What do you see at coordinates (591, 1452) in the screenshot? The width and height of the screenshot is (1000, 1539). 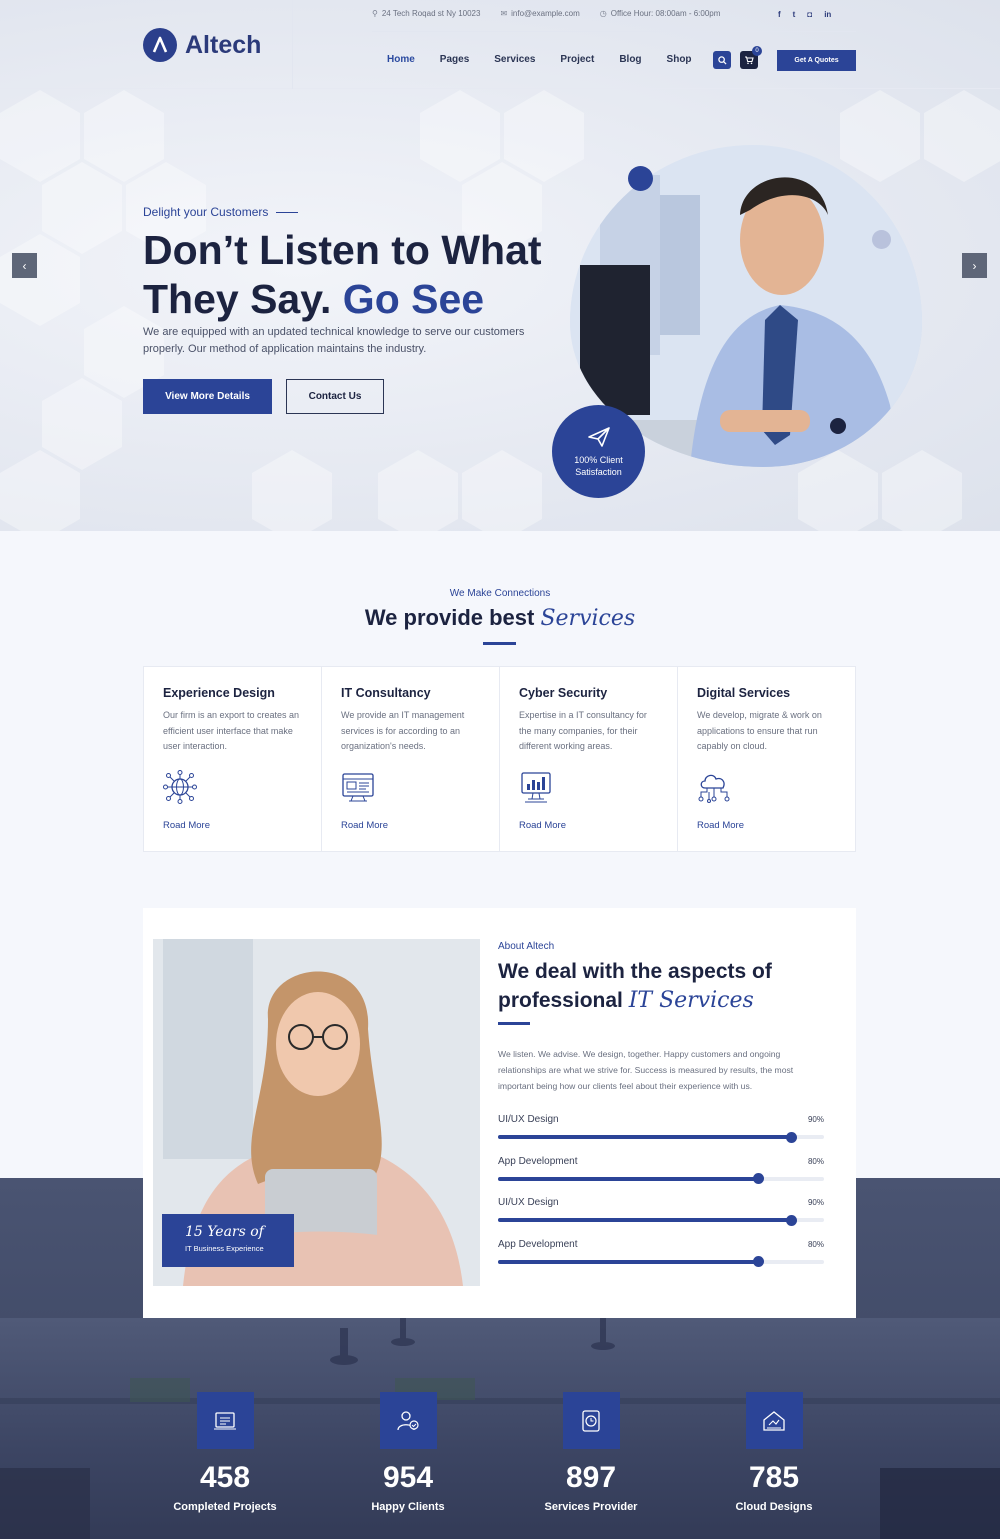 I see `stat-item: 897 Services Provider` at bounding box center [591, 1452].